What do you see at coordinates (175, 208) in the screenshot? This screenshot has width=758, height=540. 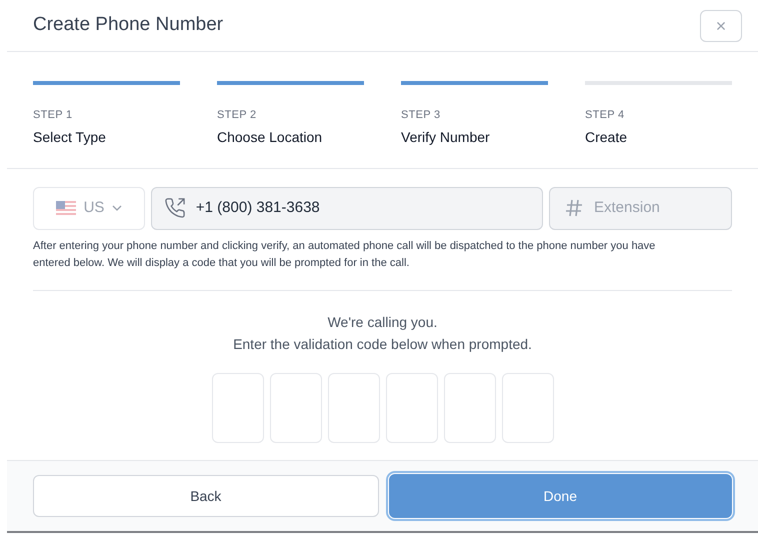 I see `phone-outgoing-icon` at bounding box center [175, 208].